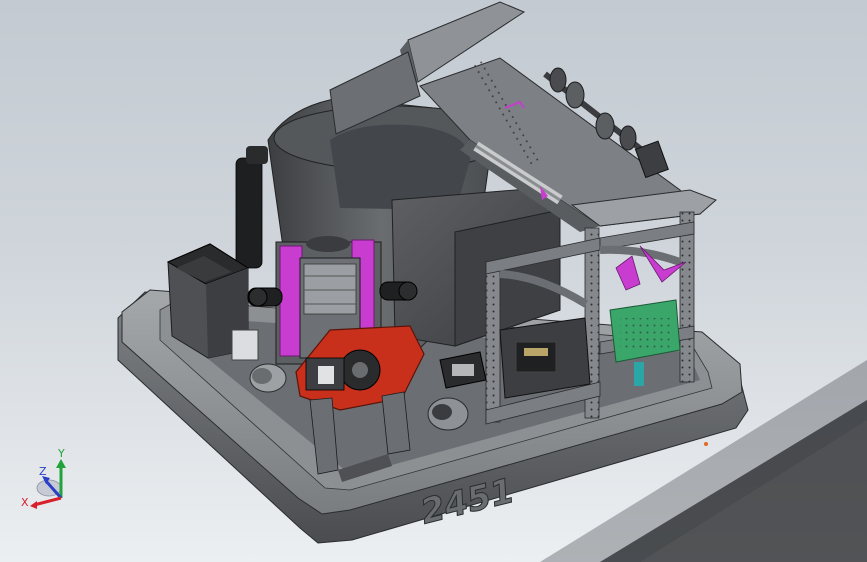 The height and width of the screenshot is (562, 867). Describe the element at coordinates (43, 471) in the screenshot. I see `z-axis-label: Z` at that location.